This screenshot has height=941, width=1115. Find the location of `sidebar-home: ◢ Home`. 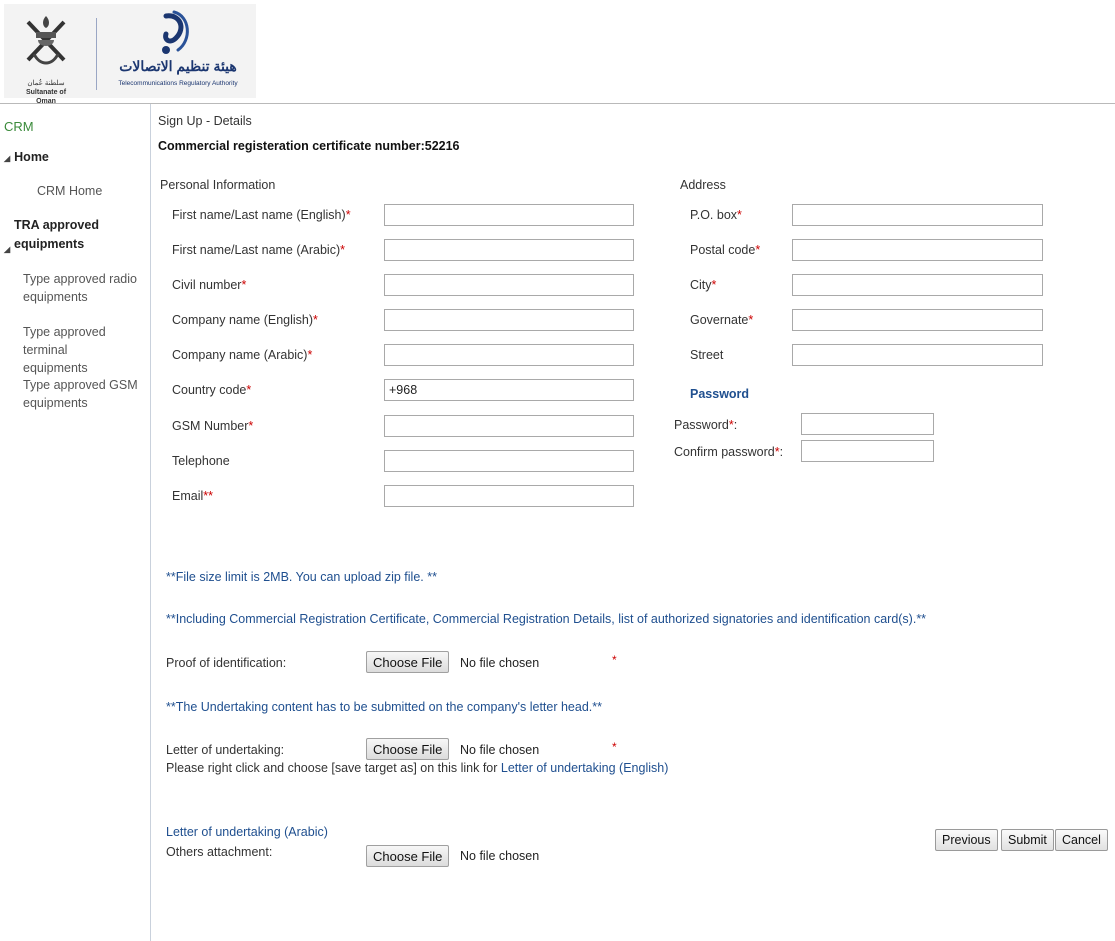

sidebar-home: ◢ Home is located at coordinates (26, 157).